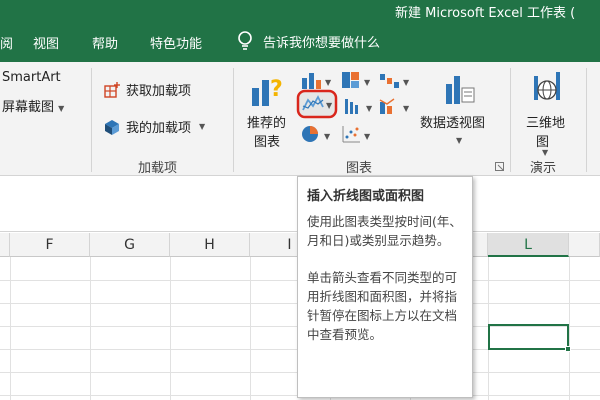  What do you see at coordinates (176, 42) in the screenshot?
I see `tab-special-features: 特色功能` at bounding box center [176, 42].